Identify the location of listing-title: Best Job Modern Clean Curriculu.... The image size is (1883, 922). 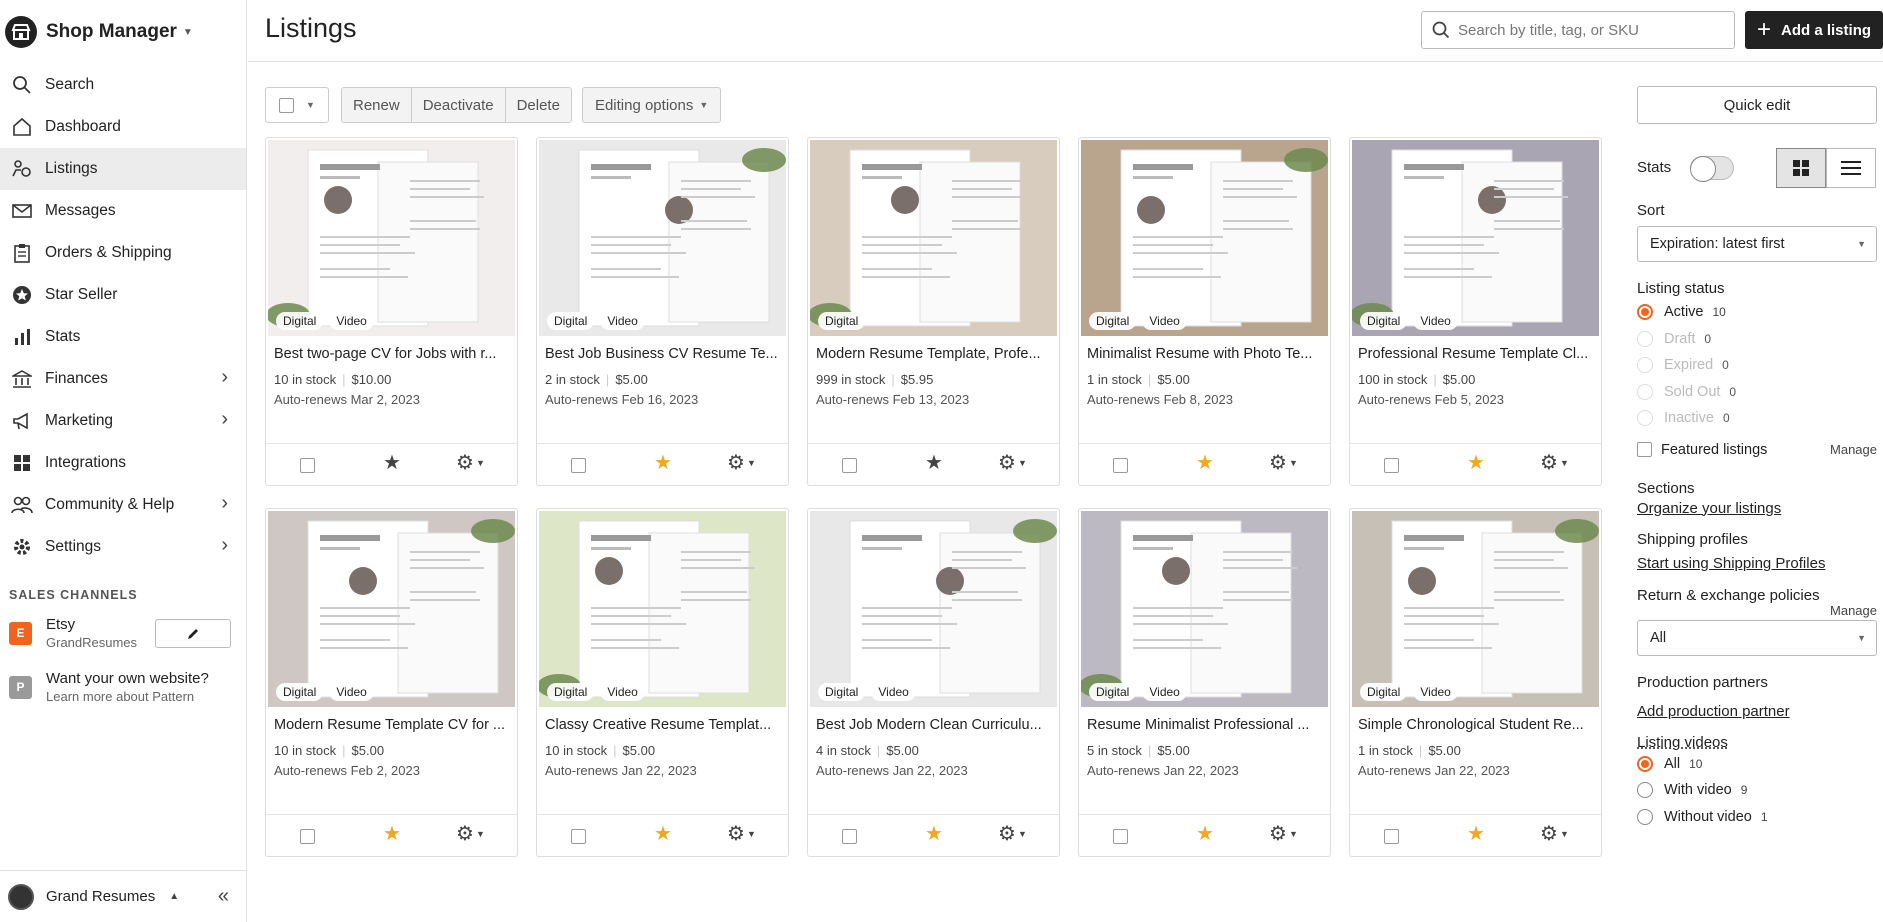
(935, 725).